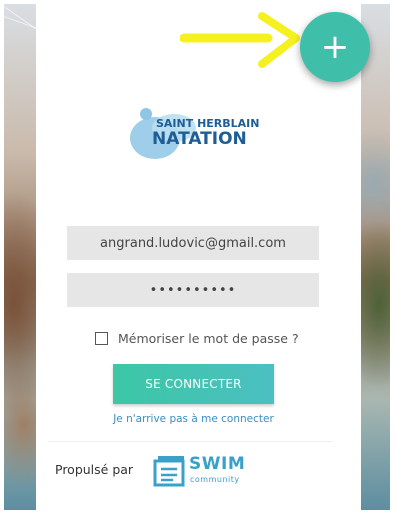 This screenshot has width=394, height=514. Describe the element at coordinates (208, 338) in the screenshot. I see `remember-me-label: Mémoriser le mot de passe ?` at that location.